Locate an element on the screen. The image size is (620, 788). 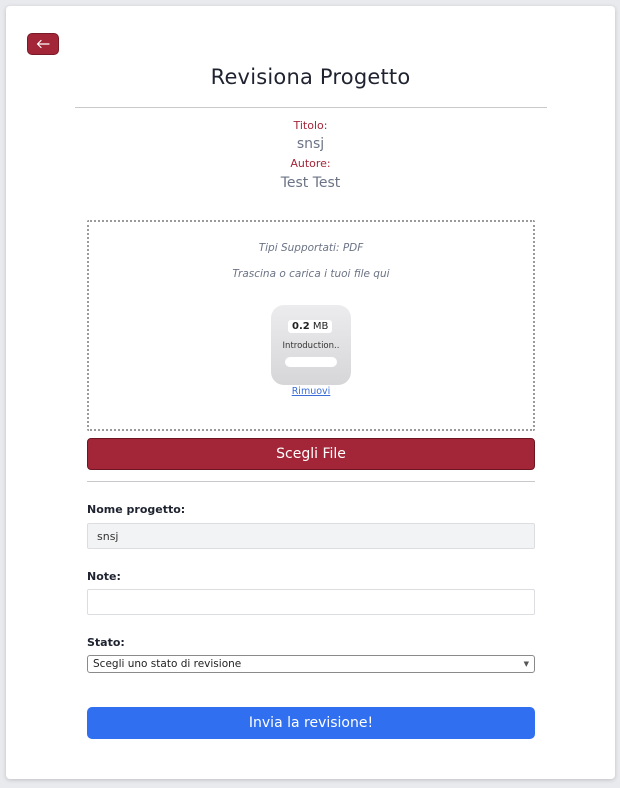
supported-types-text: Tipi Supportati: PDF is located at coordinates (311, 248).